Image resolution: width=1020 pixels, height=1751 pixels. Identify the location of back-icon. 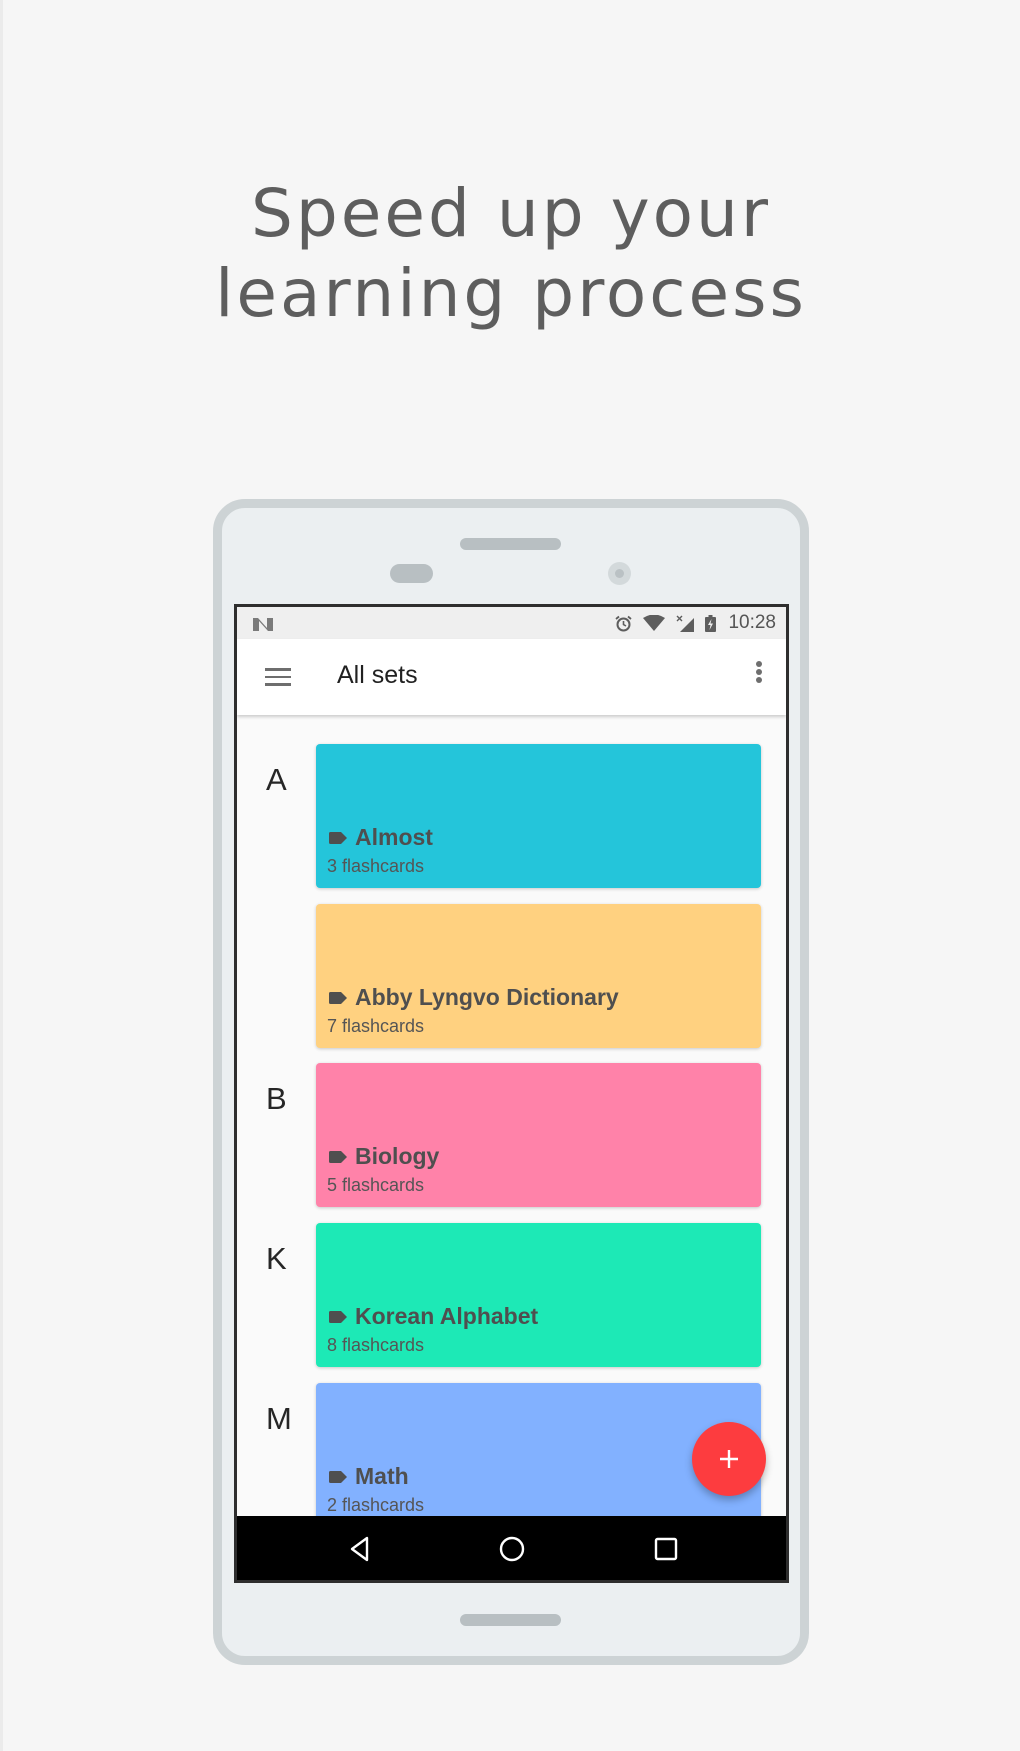
(359, 1549).